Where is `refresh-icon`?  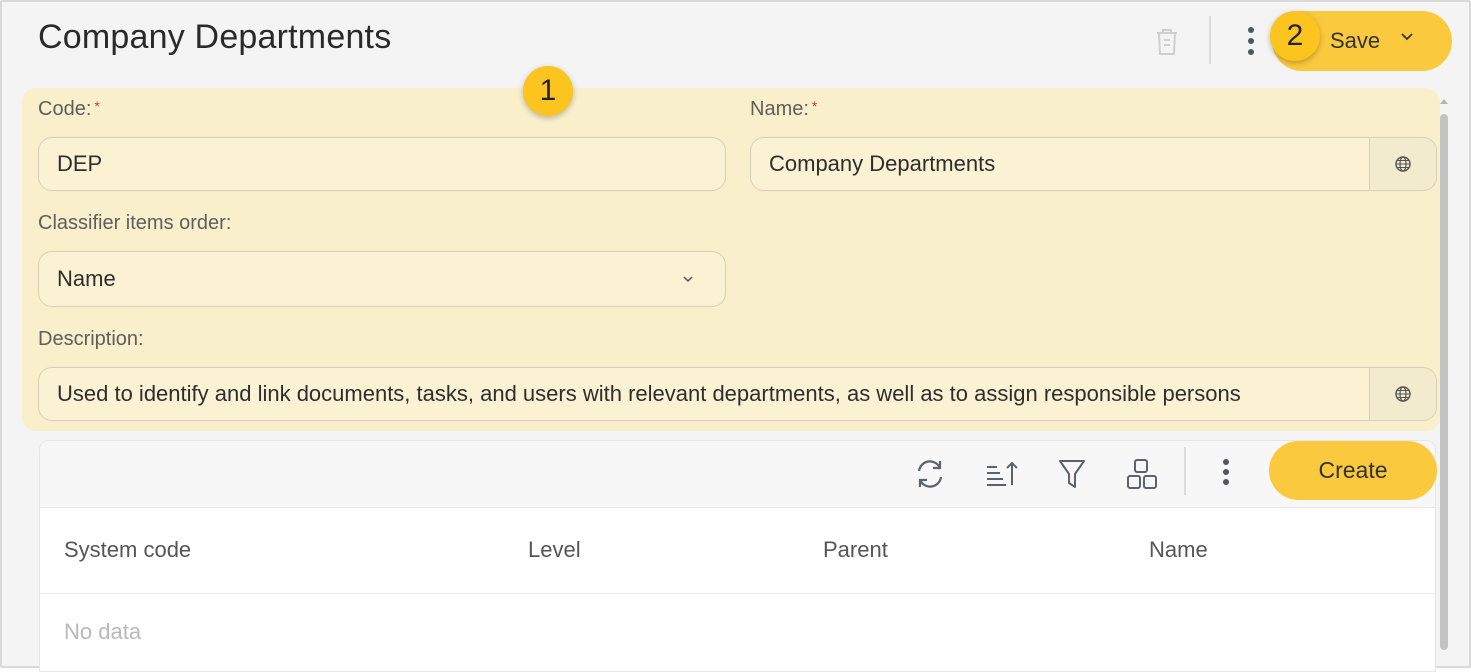 refresh-icon is located at coordinates (930, 474).